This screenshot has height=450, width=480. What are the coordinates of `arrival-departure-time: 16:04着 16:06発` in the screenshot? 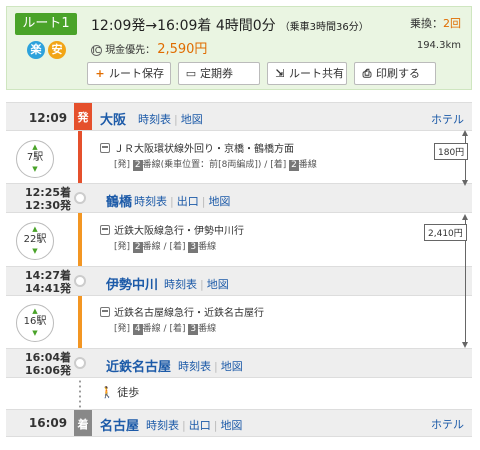 It's located at (48, 364).